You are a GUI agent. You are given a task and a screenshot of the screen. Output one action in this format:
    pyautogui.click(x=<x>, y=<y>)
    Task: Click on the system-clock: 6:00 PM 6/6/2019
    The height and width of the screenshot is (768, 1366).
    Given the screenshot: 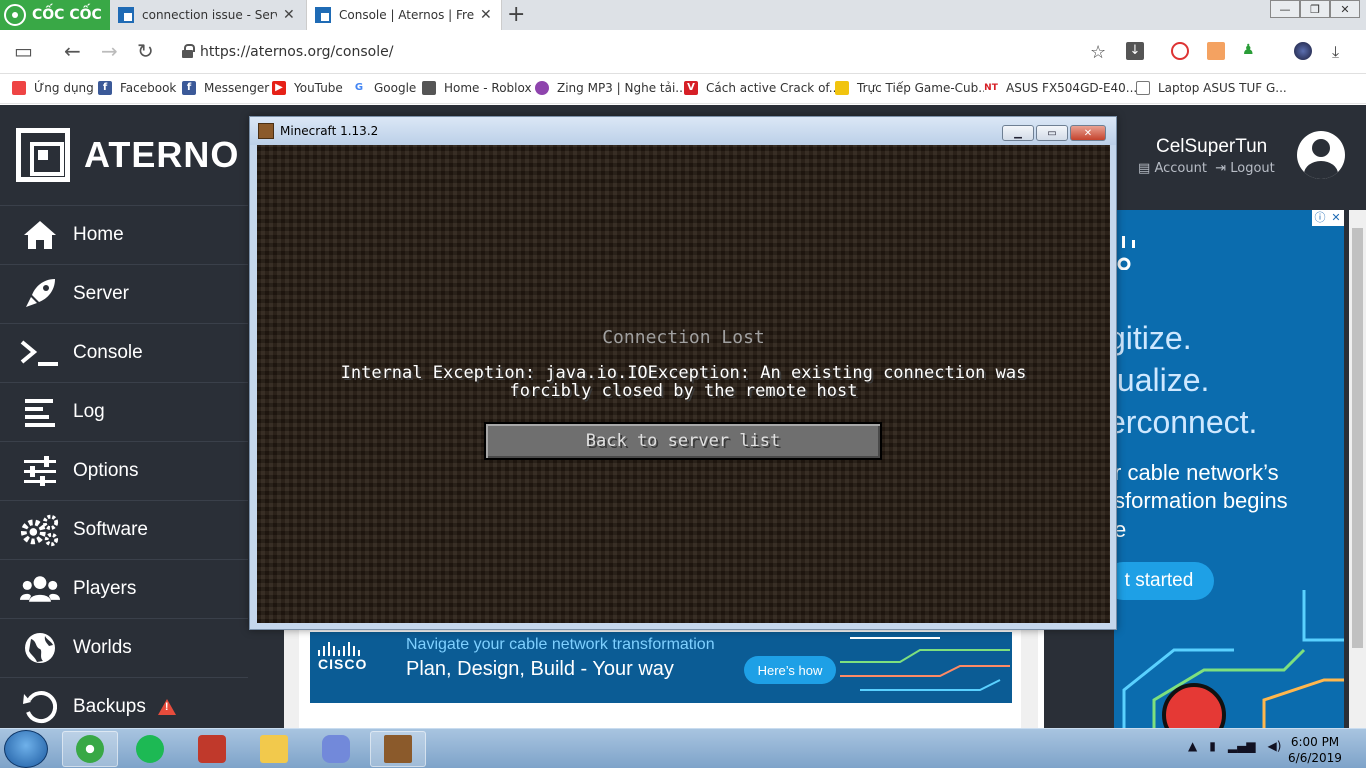 What is the action you would take?
    pyautogui.click(x=1315, y=750)
    